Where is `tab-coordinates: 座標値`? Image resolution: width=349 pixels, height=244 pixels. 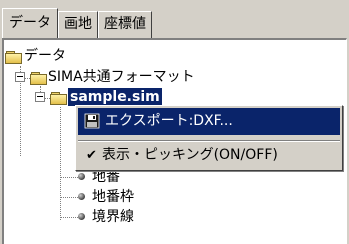
tab-coordinates: 座標値 is located at coordinates (125, 24).